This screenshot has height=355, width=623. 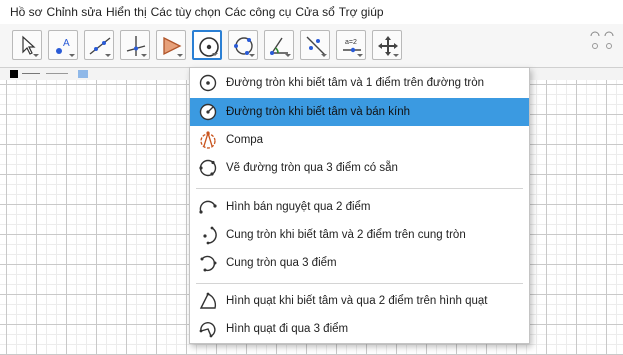 I want to click on reflect-tool-button, so click(x=315, y=45).